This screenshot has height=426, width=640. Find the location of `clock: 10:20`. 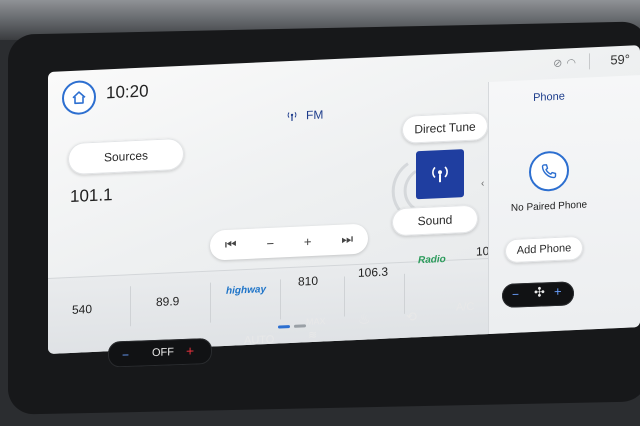

clock: 10:20 is located at coordinates (127, 92).